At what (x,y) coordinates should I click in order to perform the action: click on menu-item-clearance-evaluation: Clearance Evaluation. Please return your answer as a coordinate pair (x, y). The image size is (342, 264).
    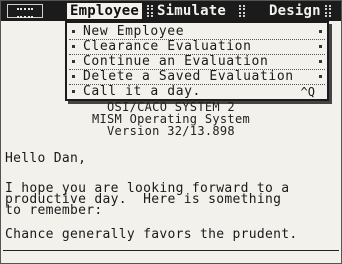
    Looking at the image, I should click on (197, 47).